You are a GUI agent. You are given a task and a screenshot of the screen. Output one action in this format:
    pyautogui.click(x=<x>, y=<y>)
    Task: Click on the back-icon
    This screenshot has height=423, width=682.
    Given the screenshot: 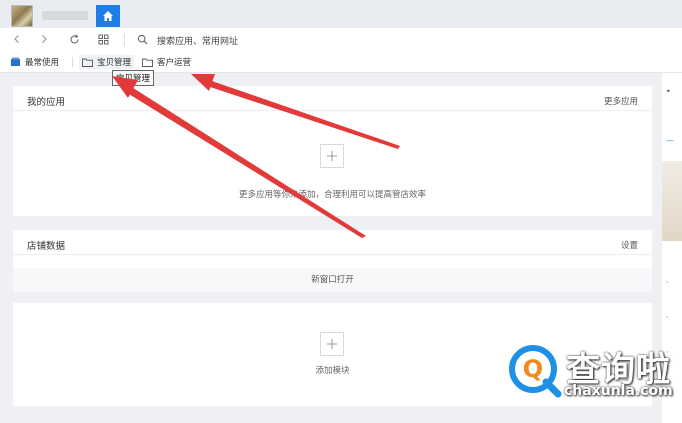 What is the action you would take?
    pyautogui.click(x=17, y=39)
    